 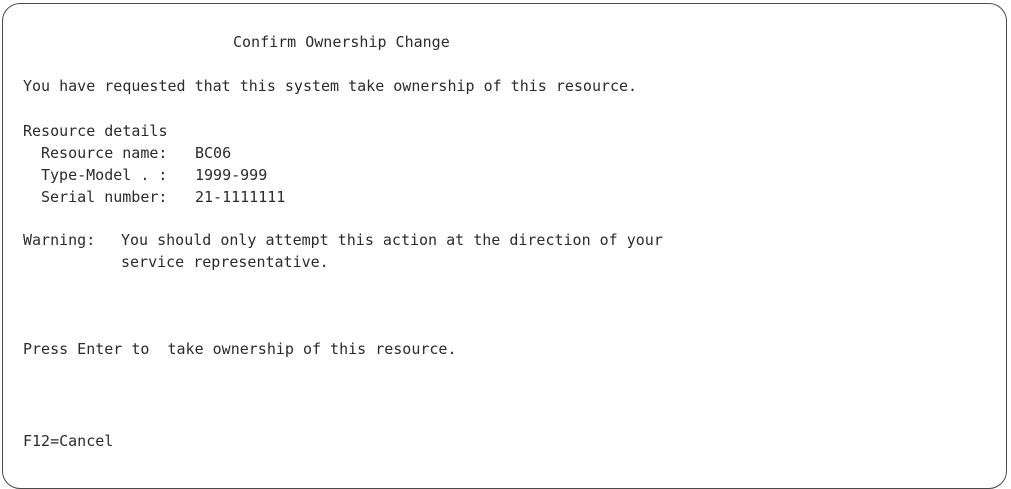 I want to click on details-heading: Resource details, so click(x=95, y=131).